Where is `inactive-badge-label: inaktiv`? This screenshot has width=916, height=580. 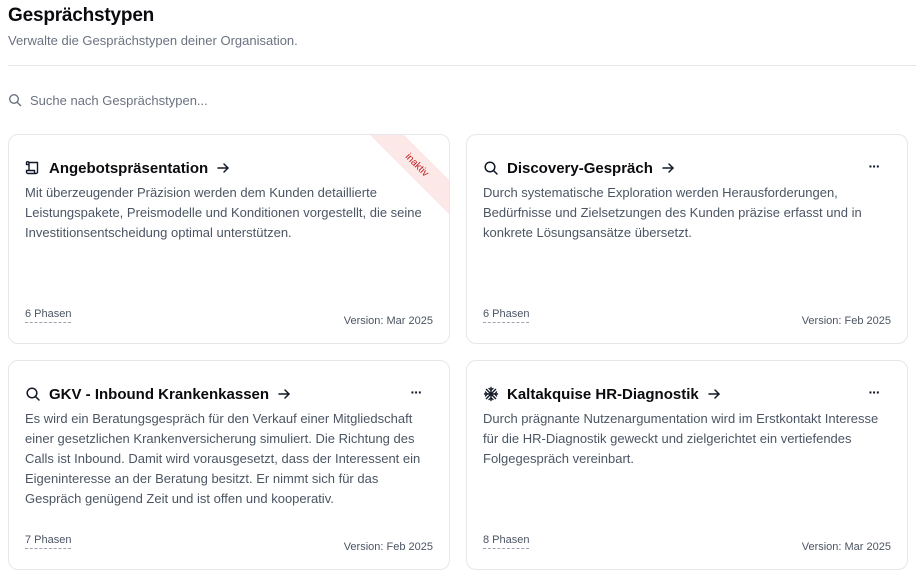 inactive-badge-label: inaktiv is located at coordinates (417, 165).